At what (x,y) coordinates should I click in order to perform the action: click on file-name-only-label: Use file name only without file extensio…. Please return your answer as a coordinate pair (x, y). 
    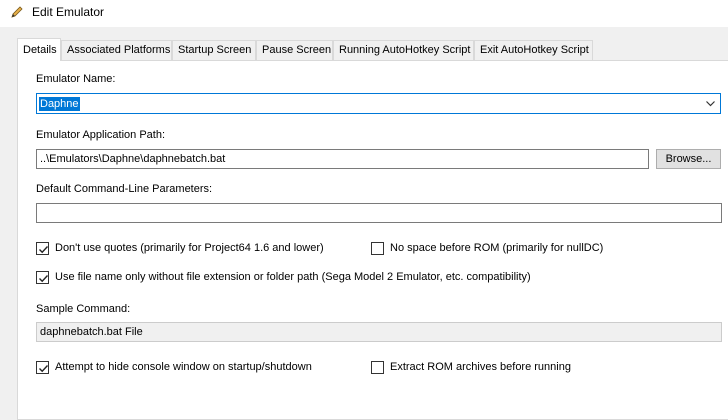
    Looking at the image, I should click on (293, 277).